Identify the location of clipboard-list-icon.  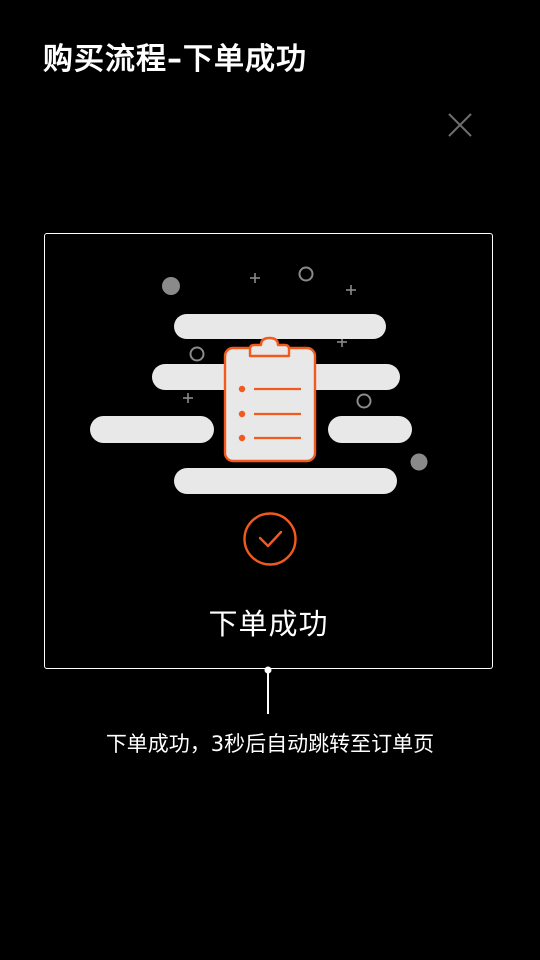
(270, 399).